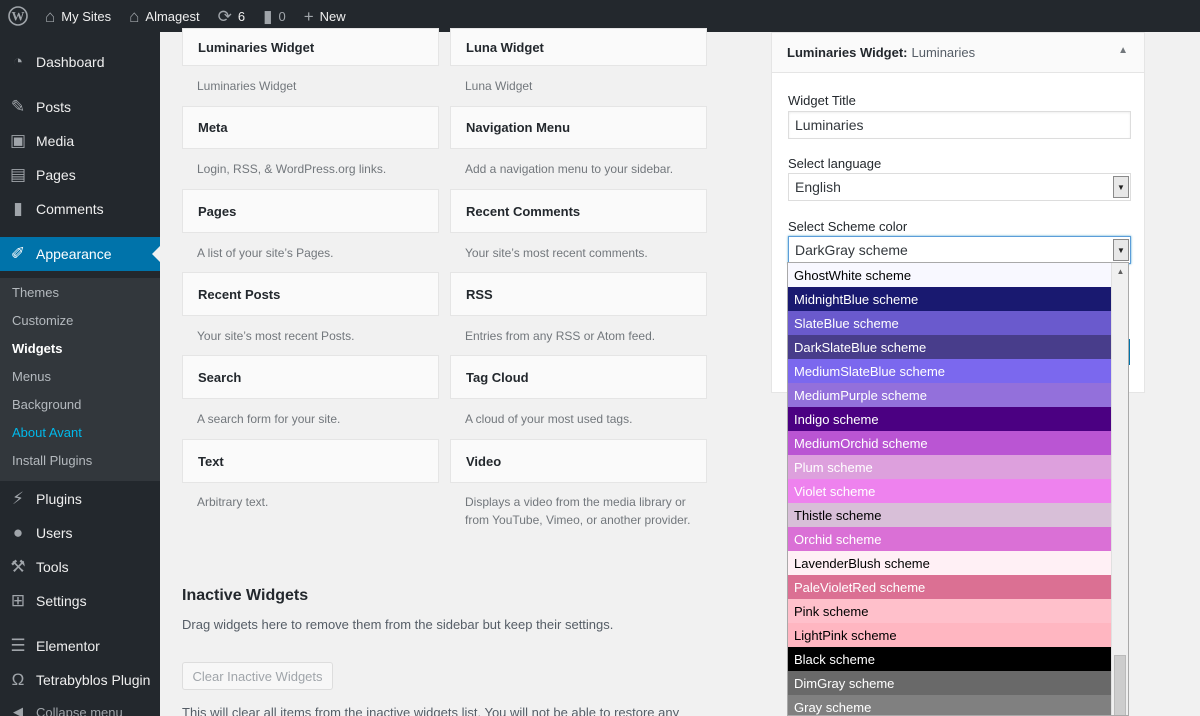  I want to click on scheme-option: Violet scheme, so click(949, 491).